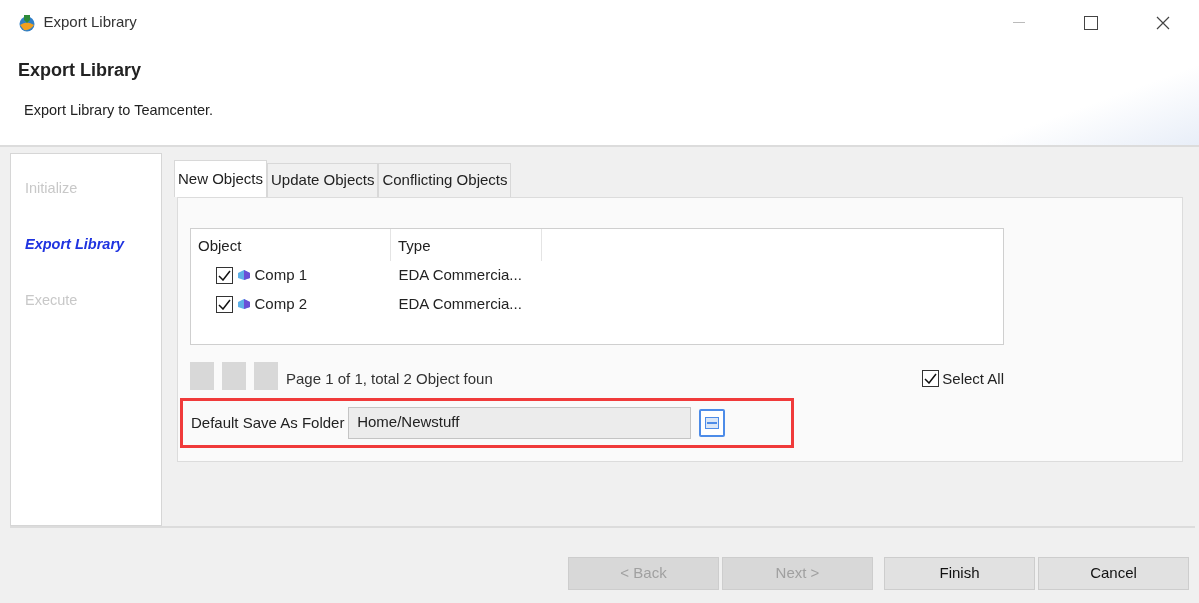  What do you see at coordinates (291, 244) in the screenshot?
I see `column-header: Object` at bounding box center [291, 244].